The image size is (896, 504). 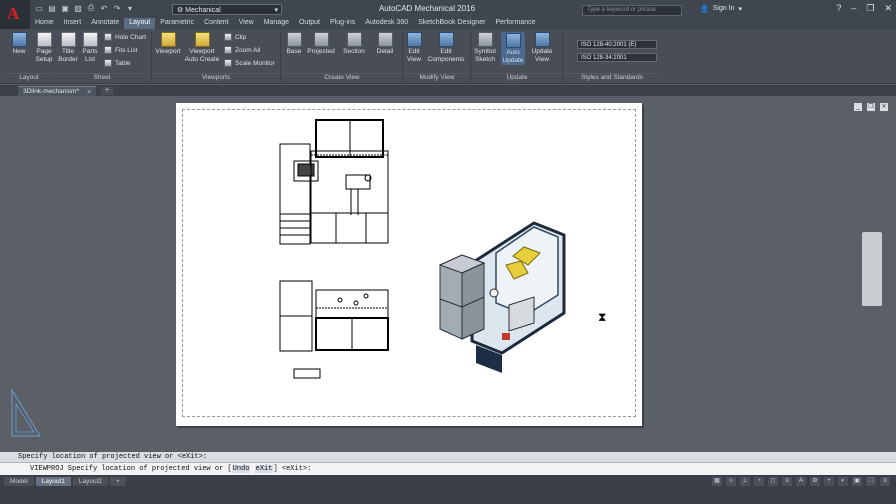 I want to click on clip-button: Clip, so click(x=235, y=37).